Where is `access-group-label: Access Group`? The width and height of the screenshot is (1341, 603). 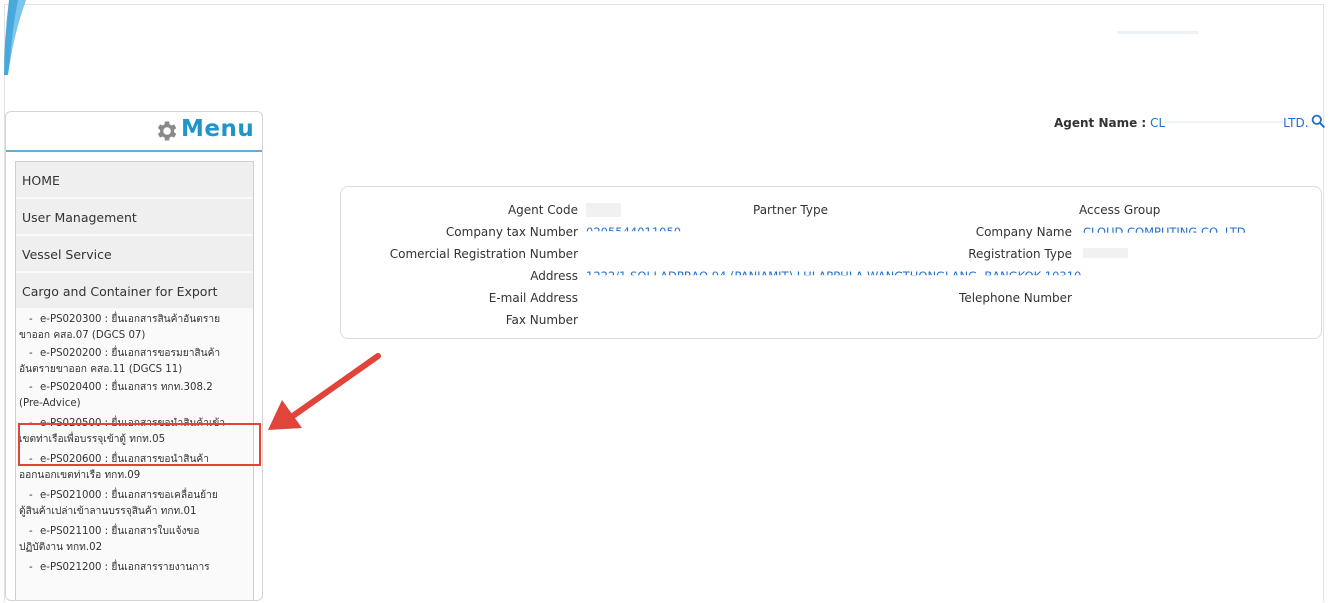 access-group-label: Access Group is located at coordinates (1120, 210).